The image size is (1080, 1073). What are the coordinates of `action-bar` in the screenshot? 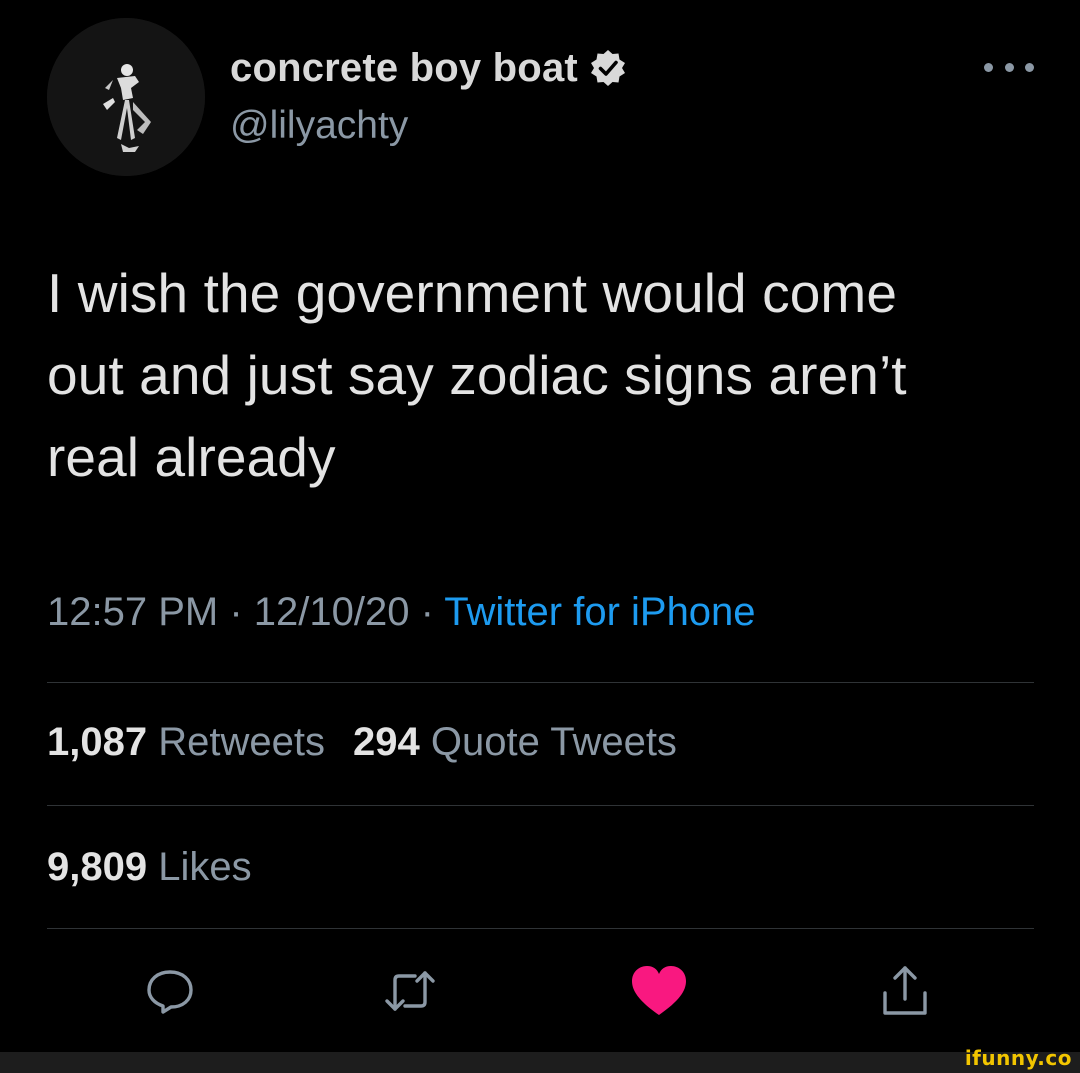 It's located at (540, 995).